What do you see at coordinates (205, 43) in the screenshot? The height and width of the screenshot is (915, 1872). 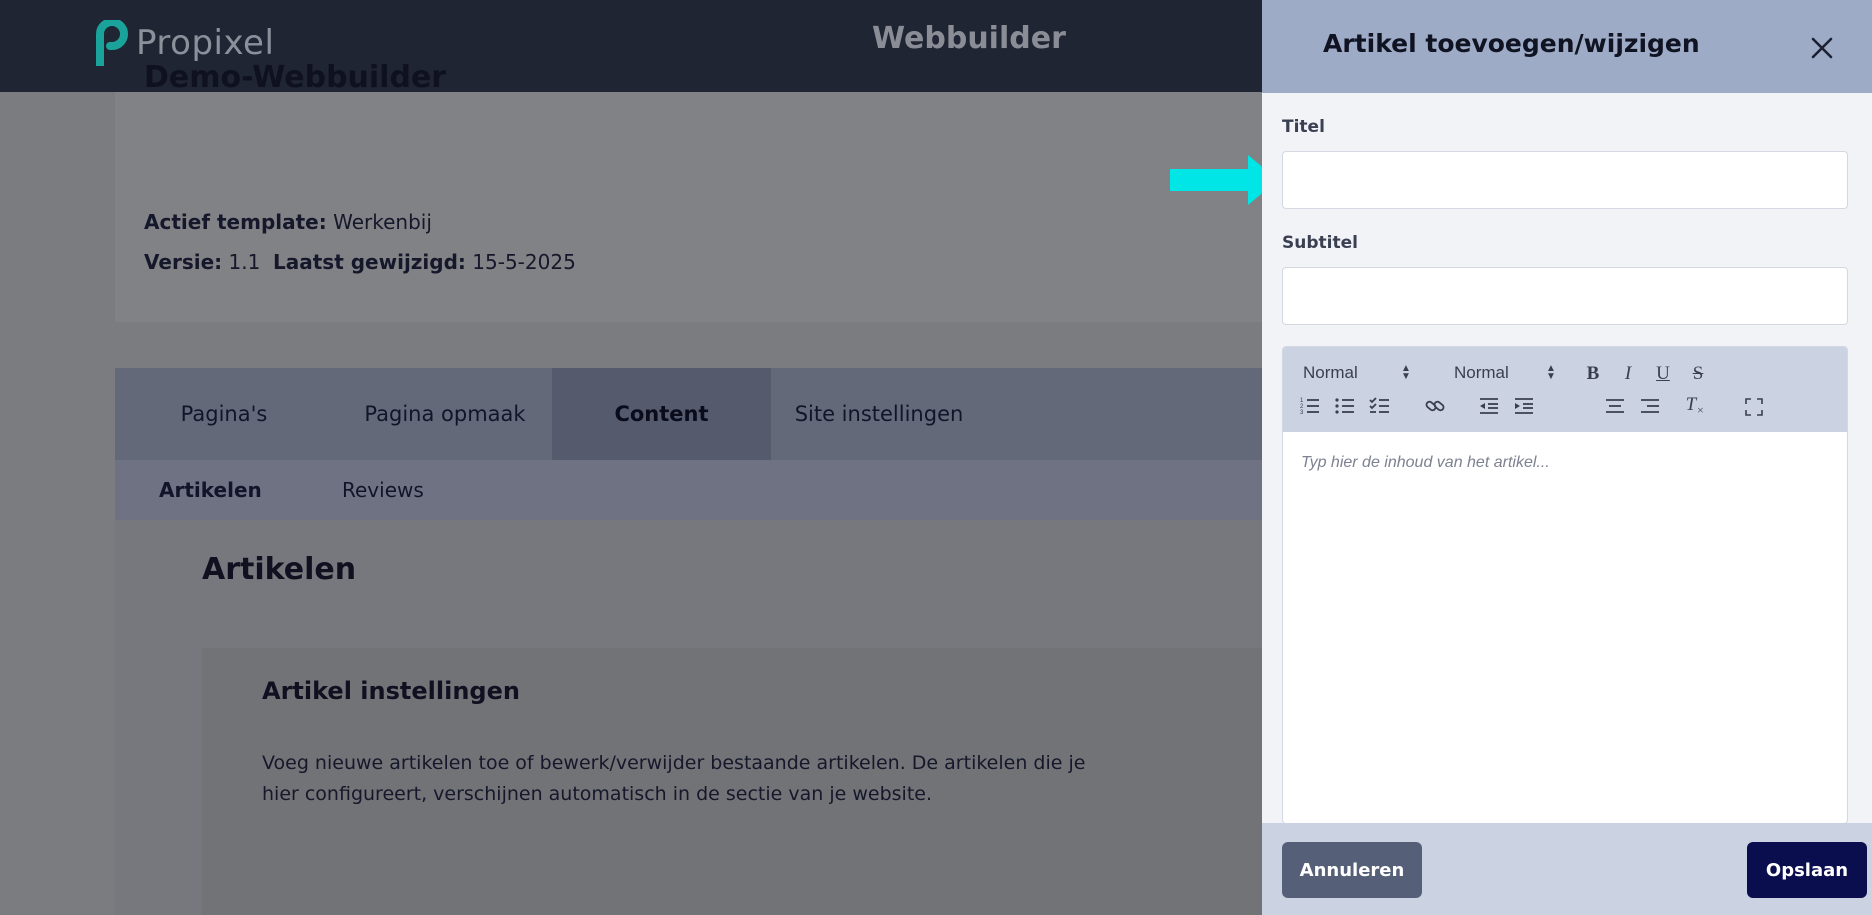 I see `logo-text: Propixel` at bounding box center [205, 43].